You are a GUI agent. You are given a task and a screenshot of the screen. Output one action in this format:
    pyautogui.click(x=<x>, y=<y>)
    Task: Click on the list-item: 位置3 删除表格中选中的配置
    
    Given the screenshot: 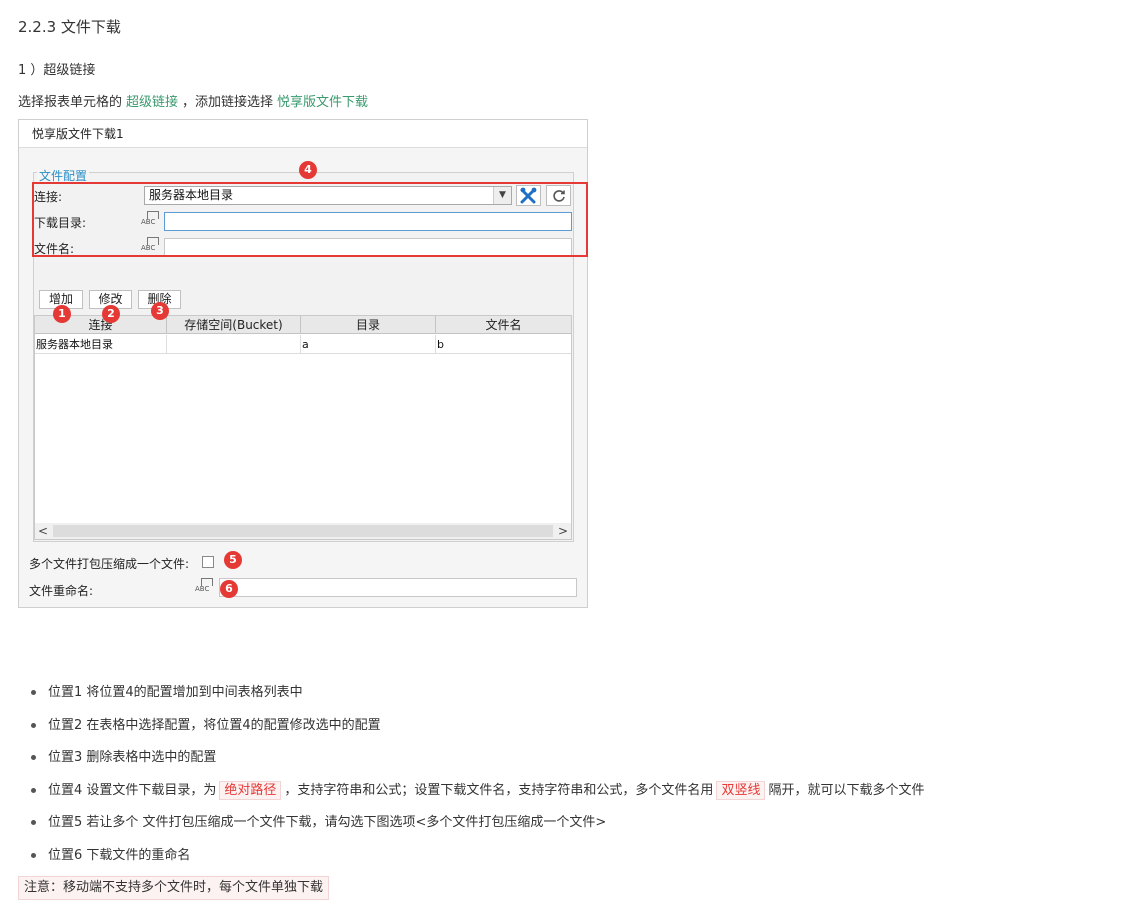 What is the action you would take?
    pyautogui.click(x=580, y=765)
    